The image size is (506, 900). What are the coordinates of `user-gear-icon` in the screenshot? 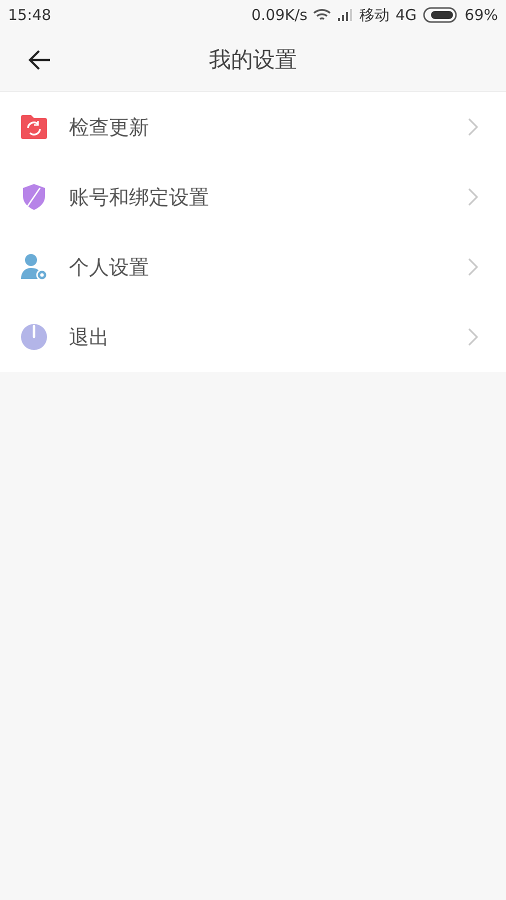 It's located at (34, 267).